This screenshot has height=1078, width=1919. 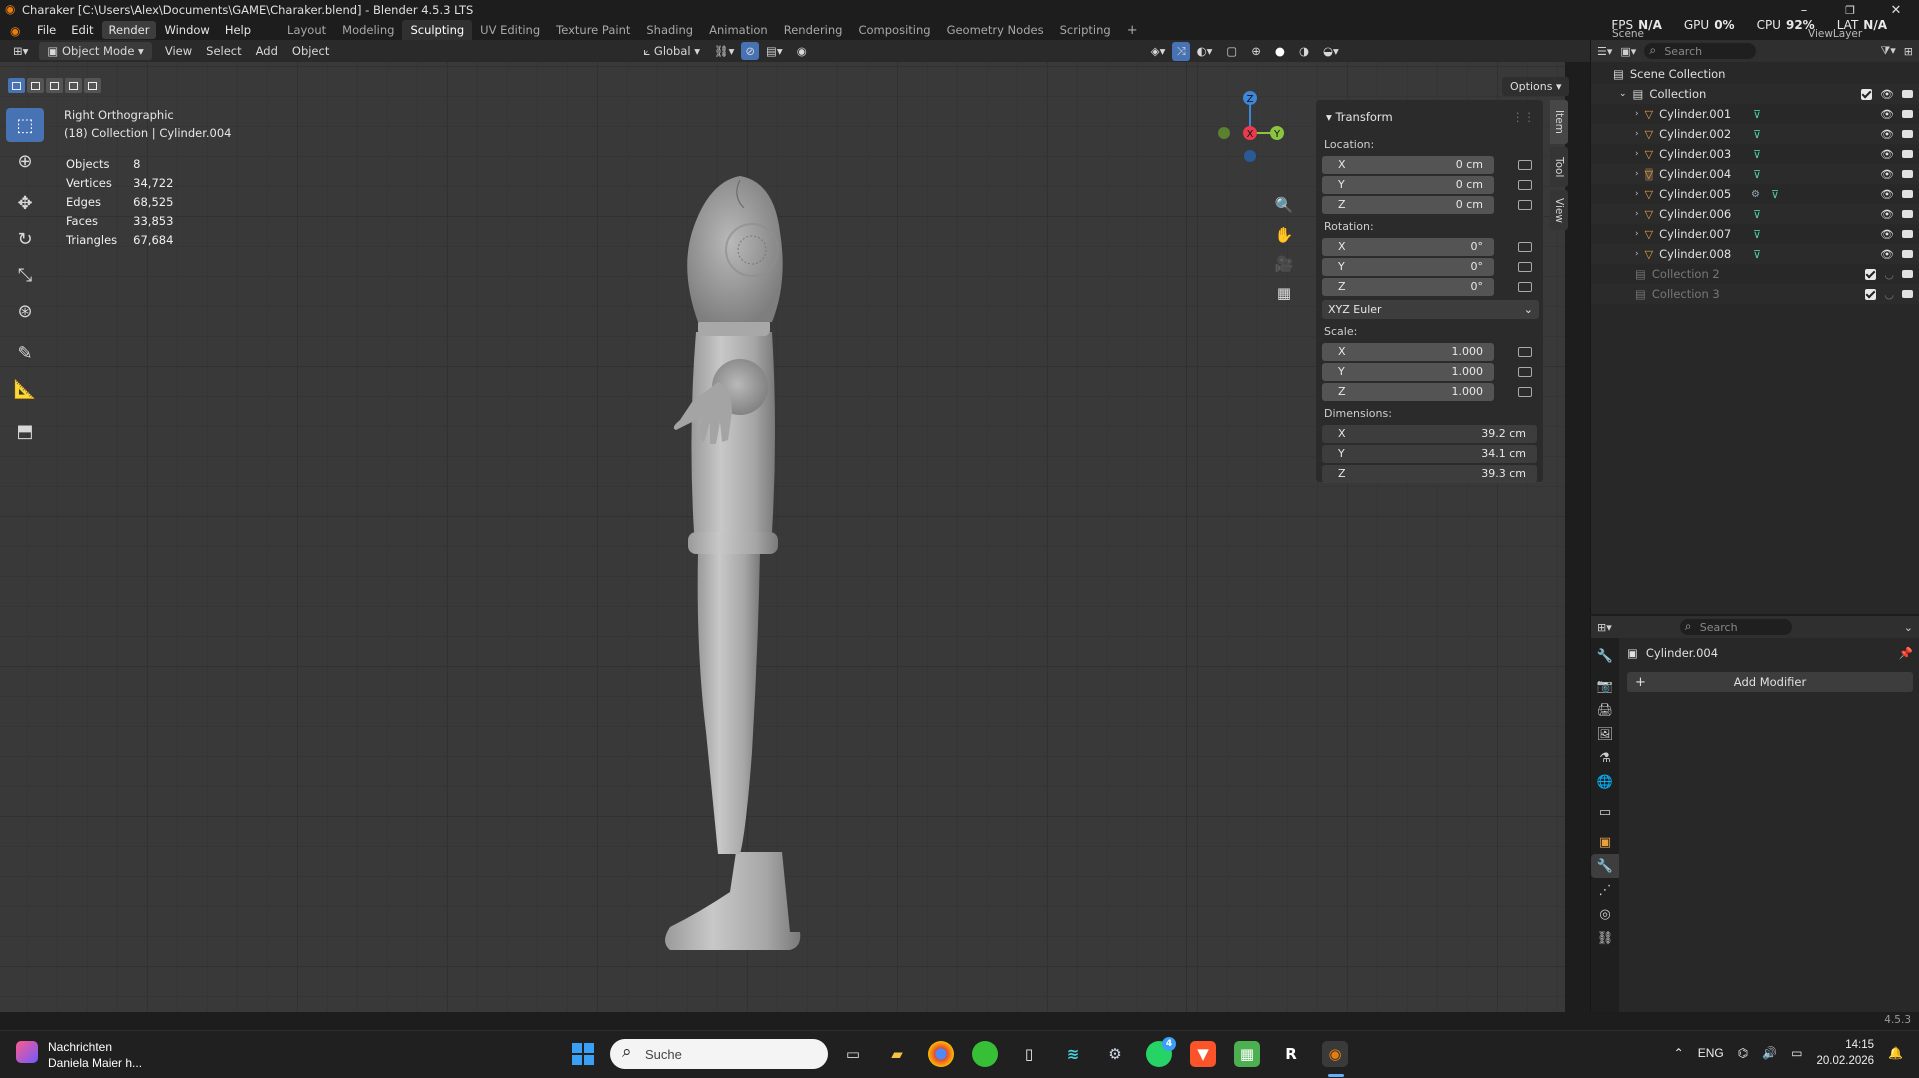 I want to click on navigation-gizmo: Z Y X, so click(x=1250, y=133).